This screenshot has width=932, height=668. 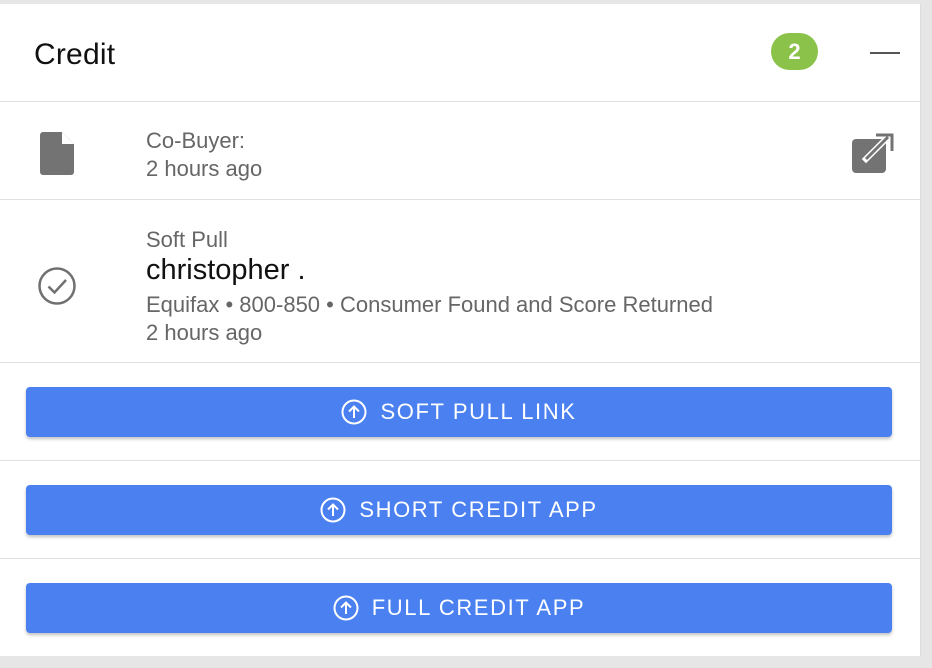 I want to click on full-credit-app-label: FULL CREDIT APP, so click(x=478, y=607).